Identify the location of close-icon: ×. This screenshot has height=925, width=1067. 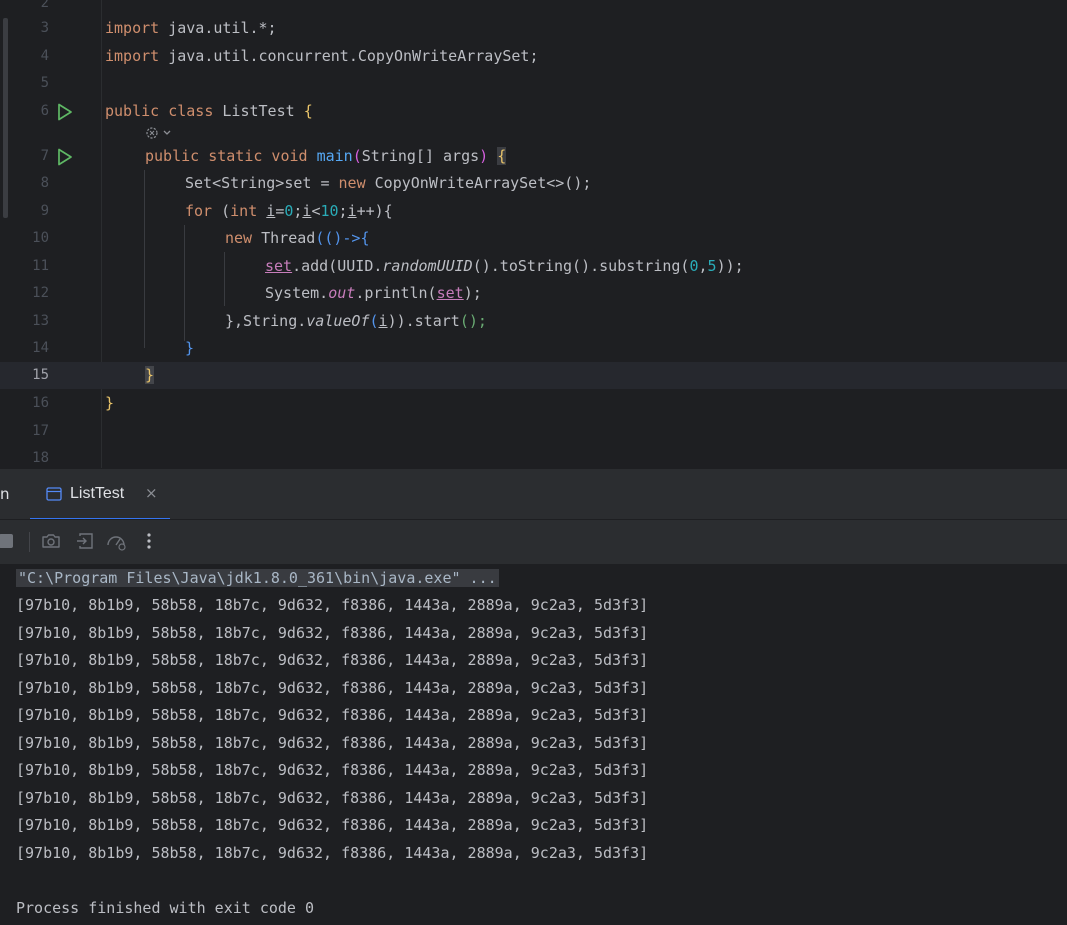
(151, 493).